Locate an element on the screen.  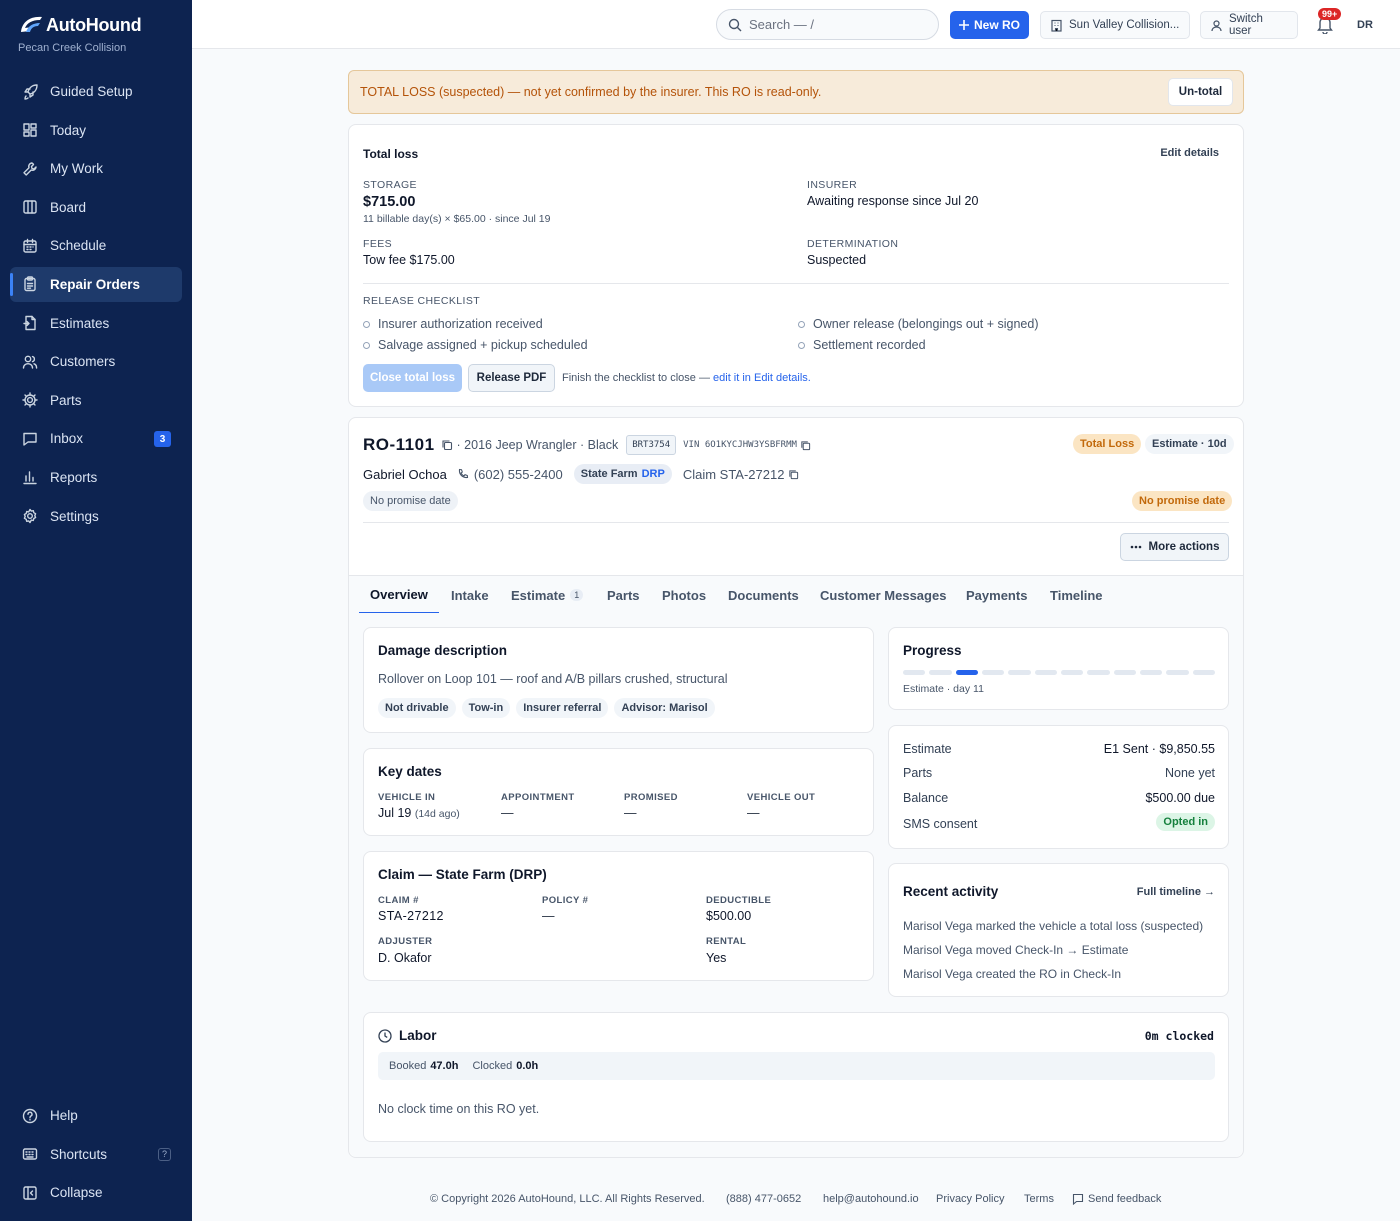
phone-number: (602) 555-2400 is located at coordinates (518, 474).